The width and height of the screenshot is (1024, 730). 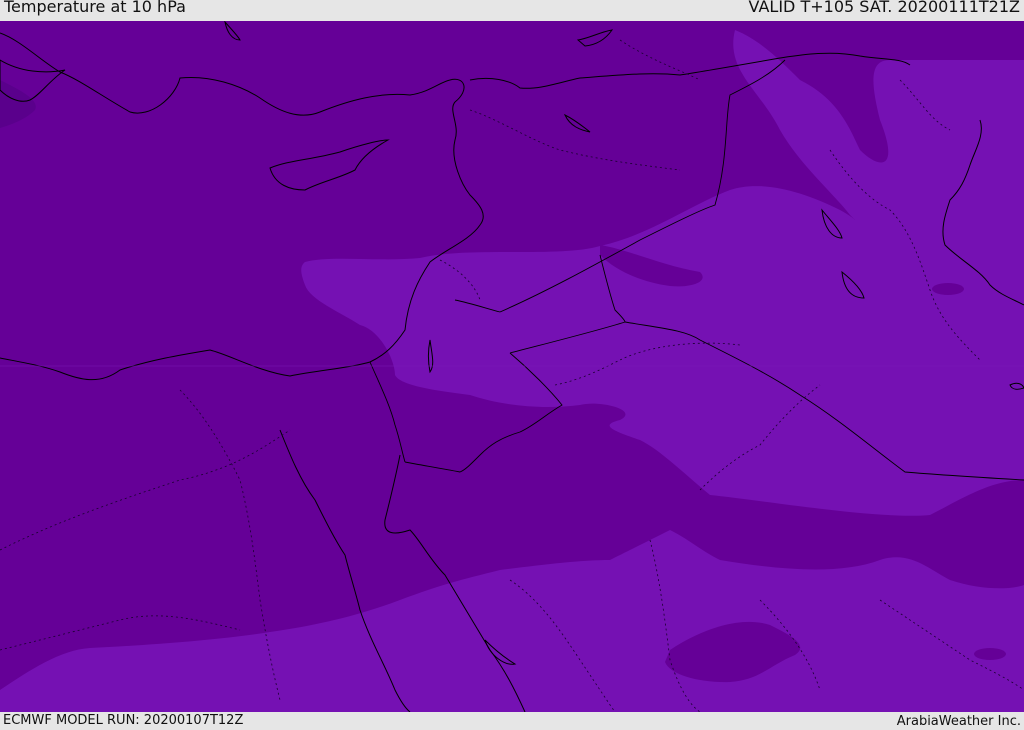 What do you see at coordinates (948, 289) in the screenshot?
I see `field-dark-spot-iraq` at bounding box center [948, 289].